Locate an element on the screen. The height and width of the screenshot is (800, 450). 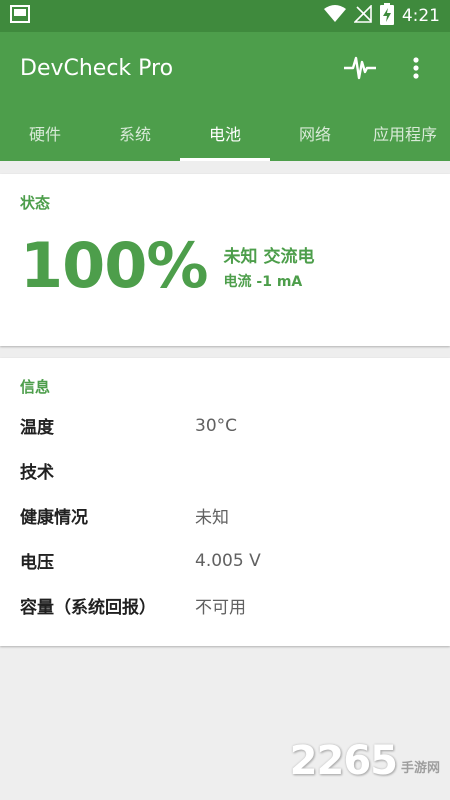
tab-battery: 电池 is located at coordinates (225, 132).